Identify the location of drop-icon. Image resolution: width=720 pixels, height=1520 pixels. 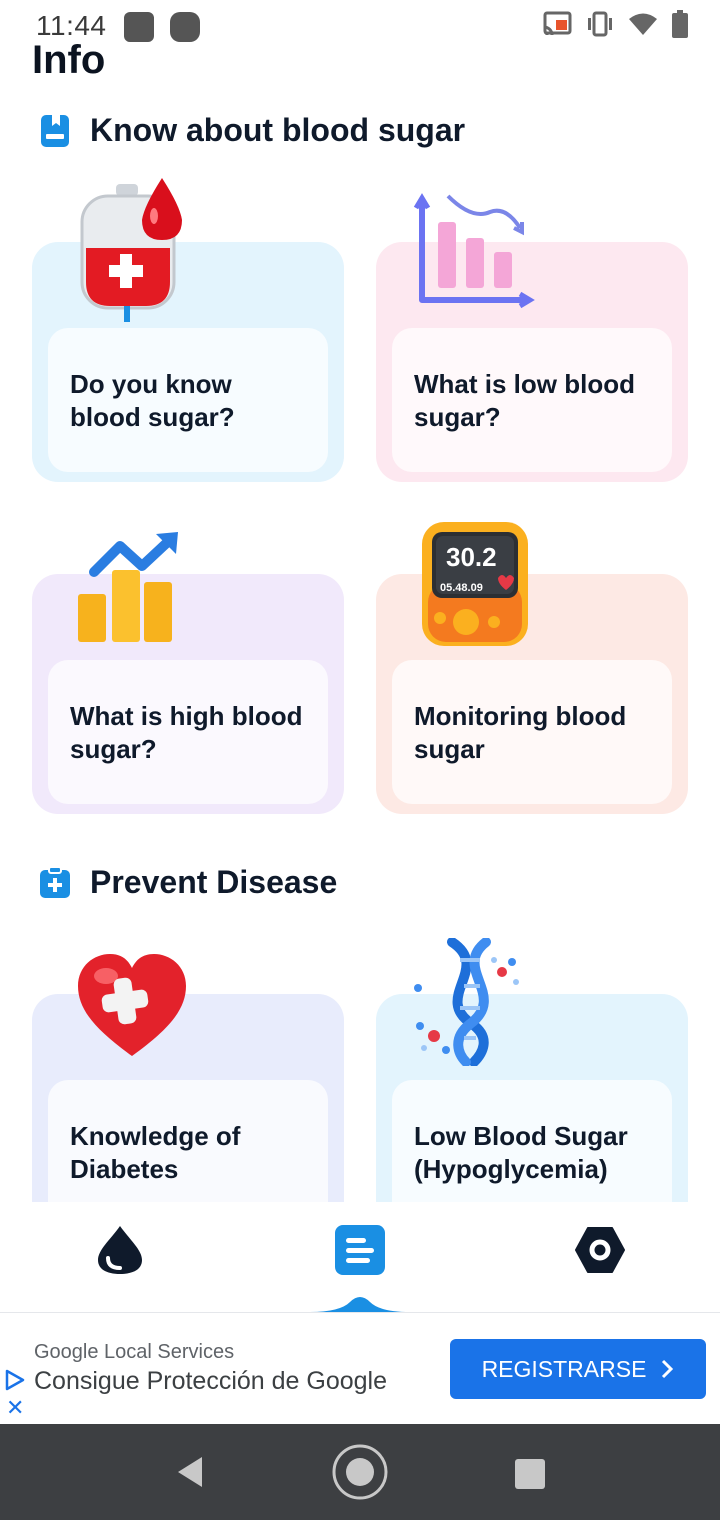
(120, 1250).